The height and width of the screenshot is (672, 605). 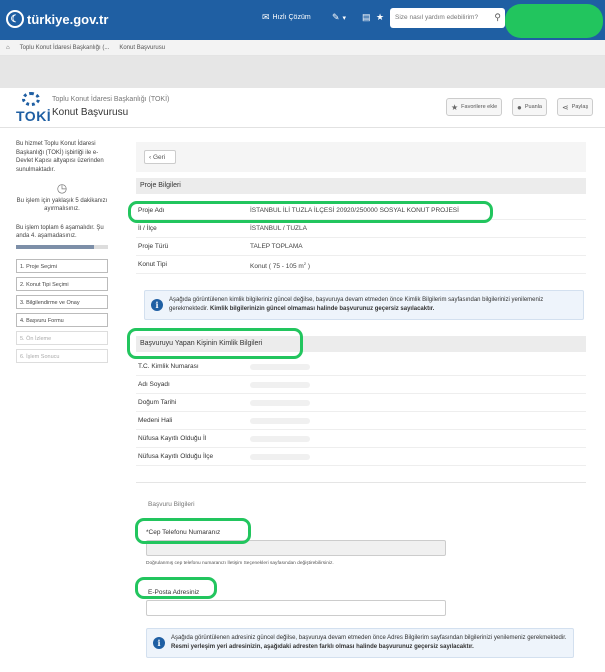 I want to click on quick-help-link: ✉ Hızlı Çözüm, so click(x=286, y=17).